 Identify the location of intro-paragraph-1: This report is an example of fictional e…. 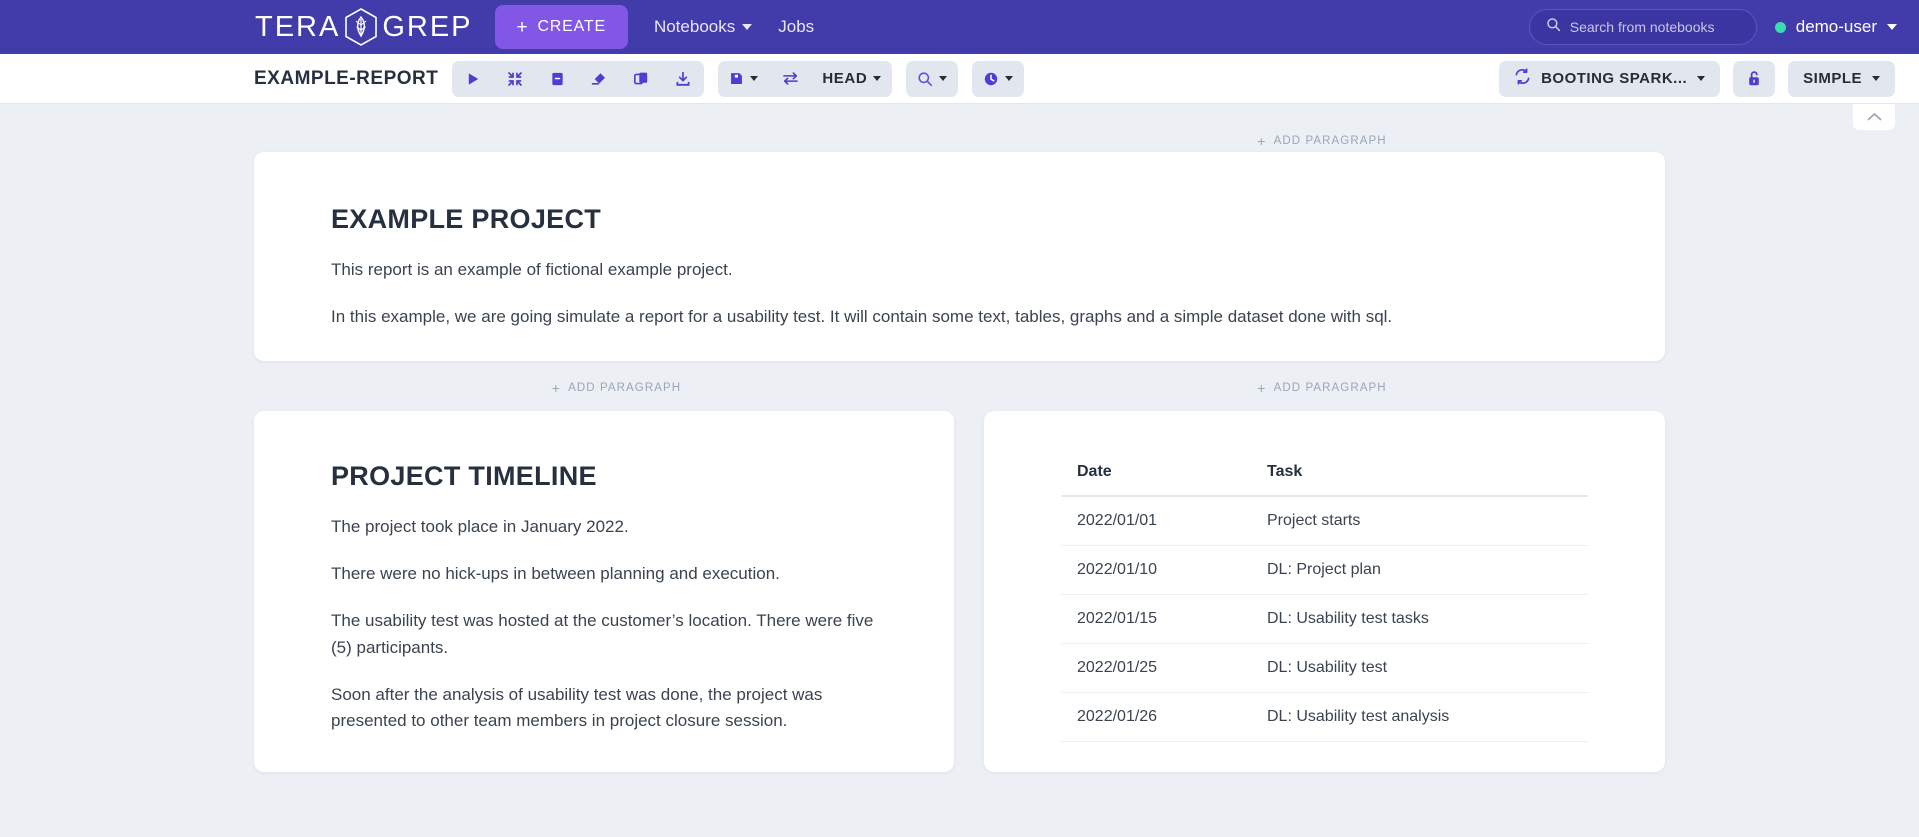
(532, 269).